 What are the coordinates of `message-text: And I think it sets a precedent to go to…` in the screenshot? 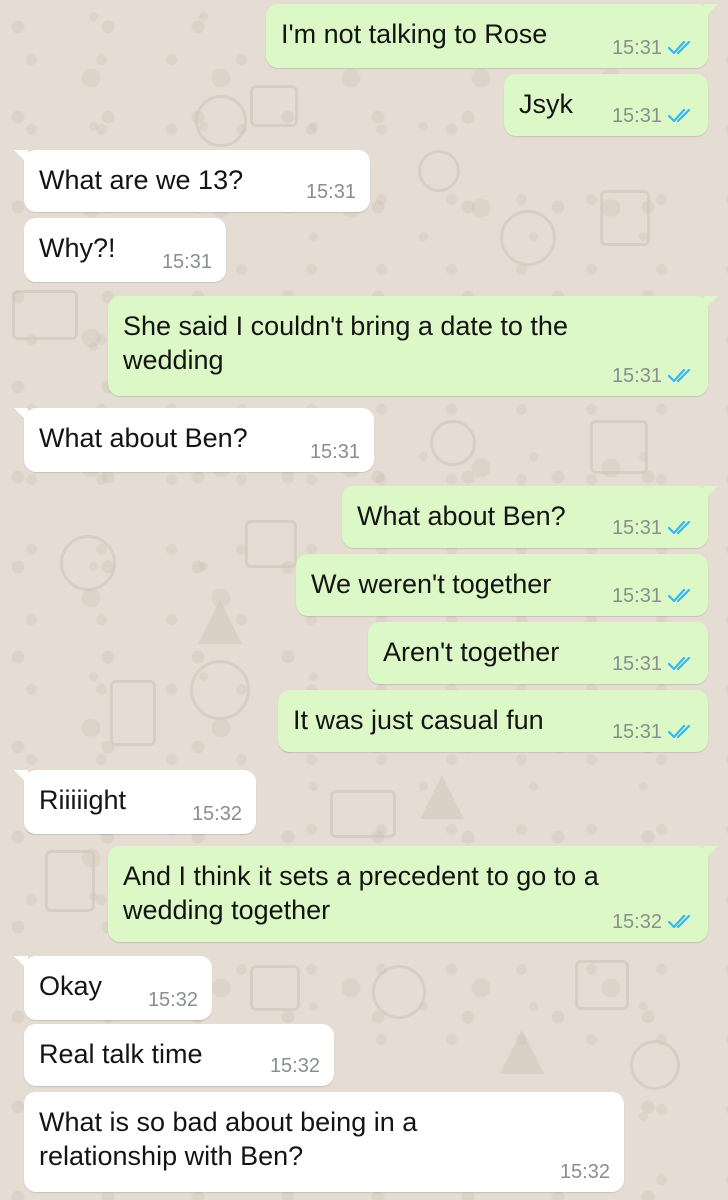 It's located at (361, 893).